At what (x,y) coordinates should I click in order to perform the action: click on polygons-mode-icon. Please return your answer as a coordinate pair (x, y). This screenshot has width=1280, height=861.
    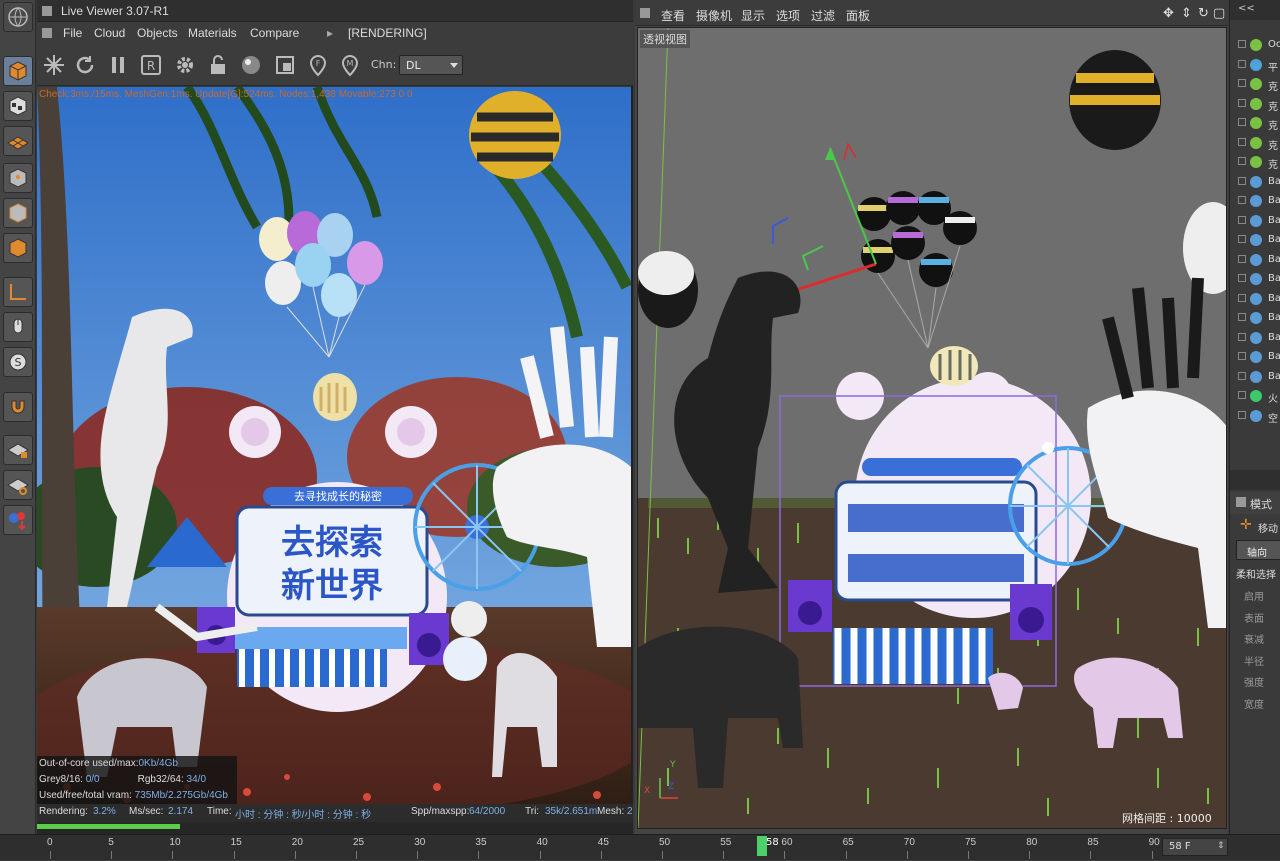
    Looking at the image, I should click on (18, 248).